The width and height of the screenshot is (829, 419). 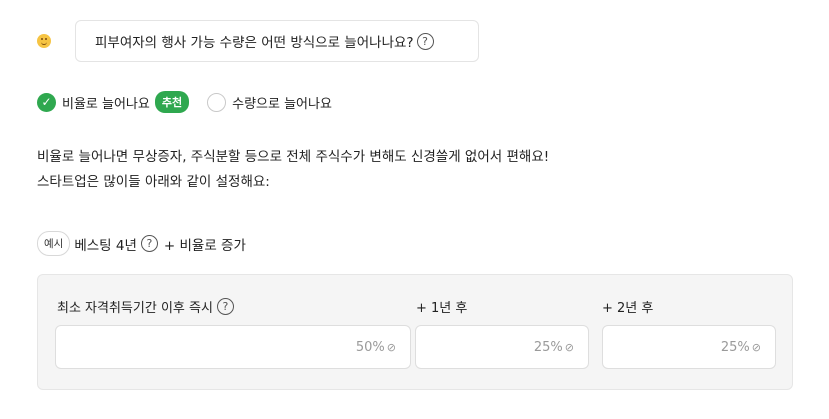 What do you see at coordinates (153, 182) in the screenshot?
I see `description-line-2: 스타트업은 많이들 아래와 같이 설정해요:` at bounding box center [153, 182].